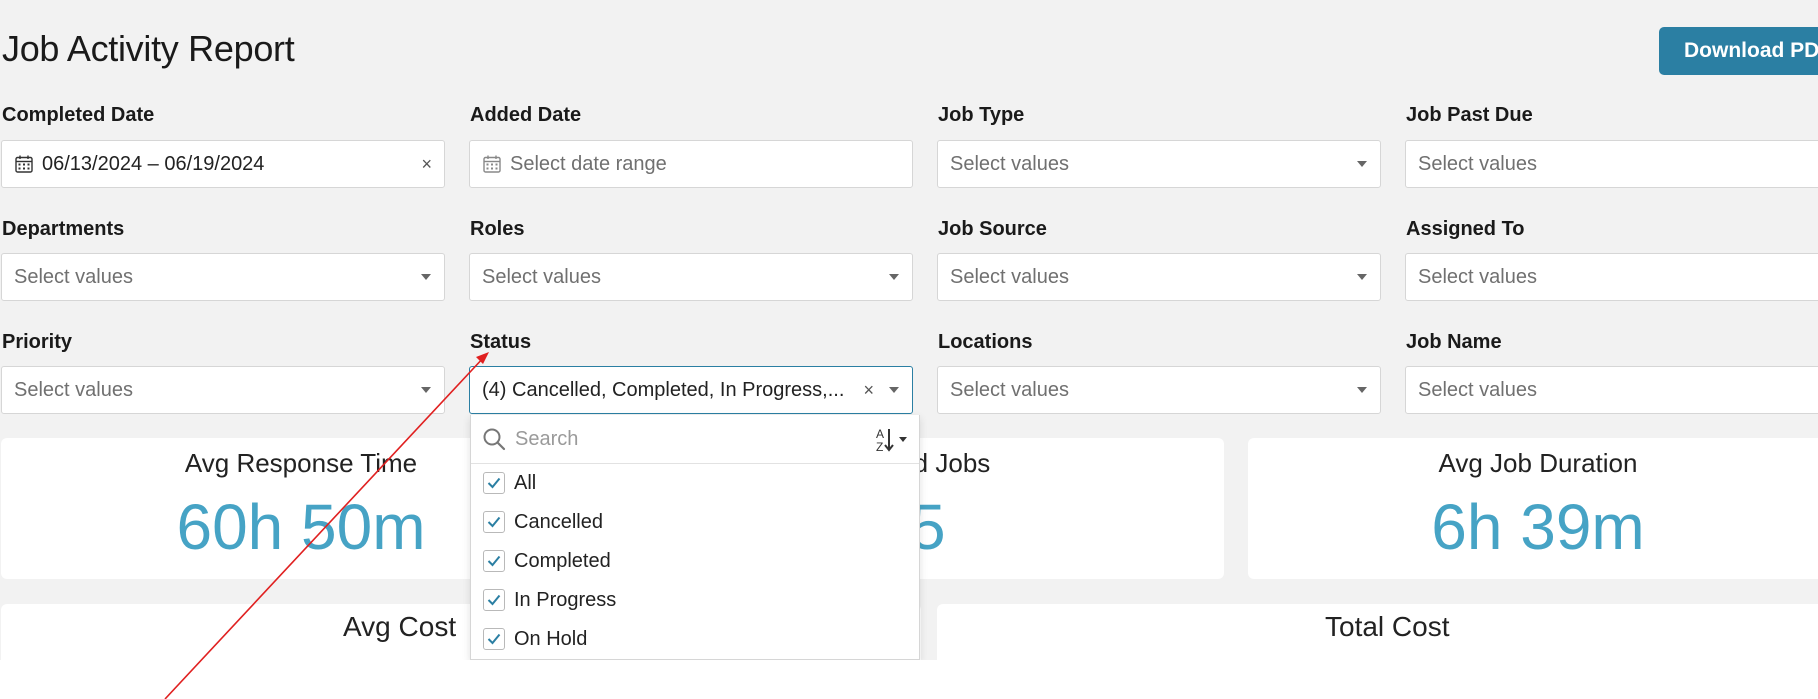  Describe the element at coordinates (880, 434) in the screenshot. I see `svg-text: A` at that location.